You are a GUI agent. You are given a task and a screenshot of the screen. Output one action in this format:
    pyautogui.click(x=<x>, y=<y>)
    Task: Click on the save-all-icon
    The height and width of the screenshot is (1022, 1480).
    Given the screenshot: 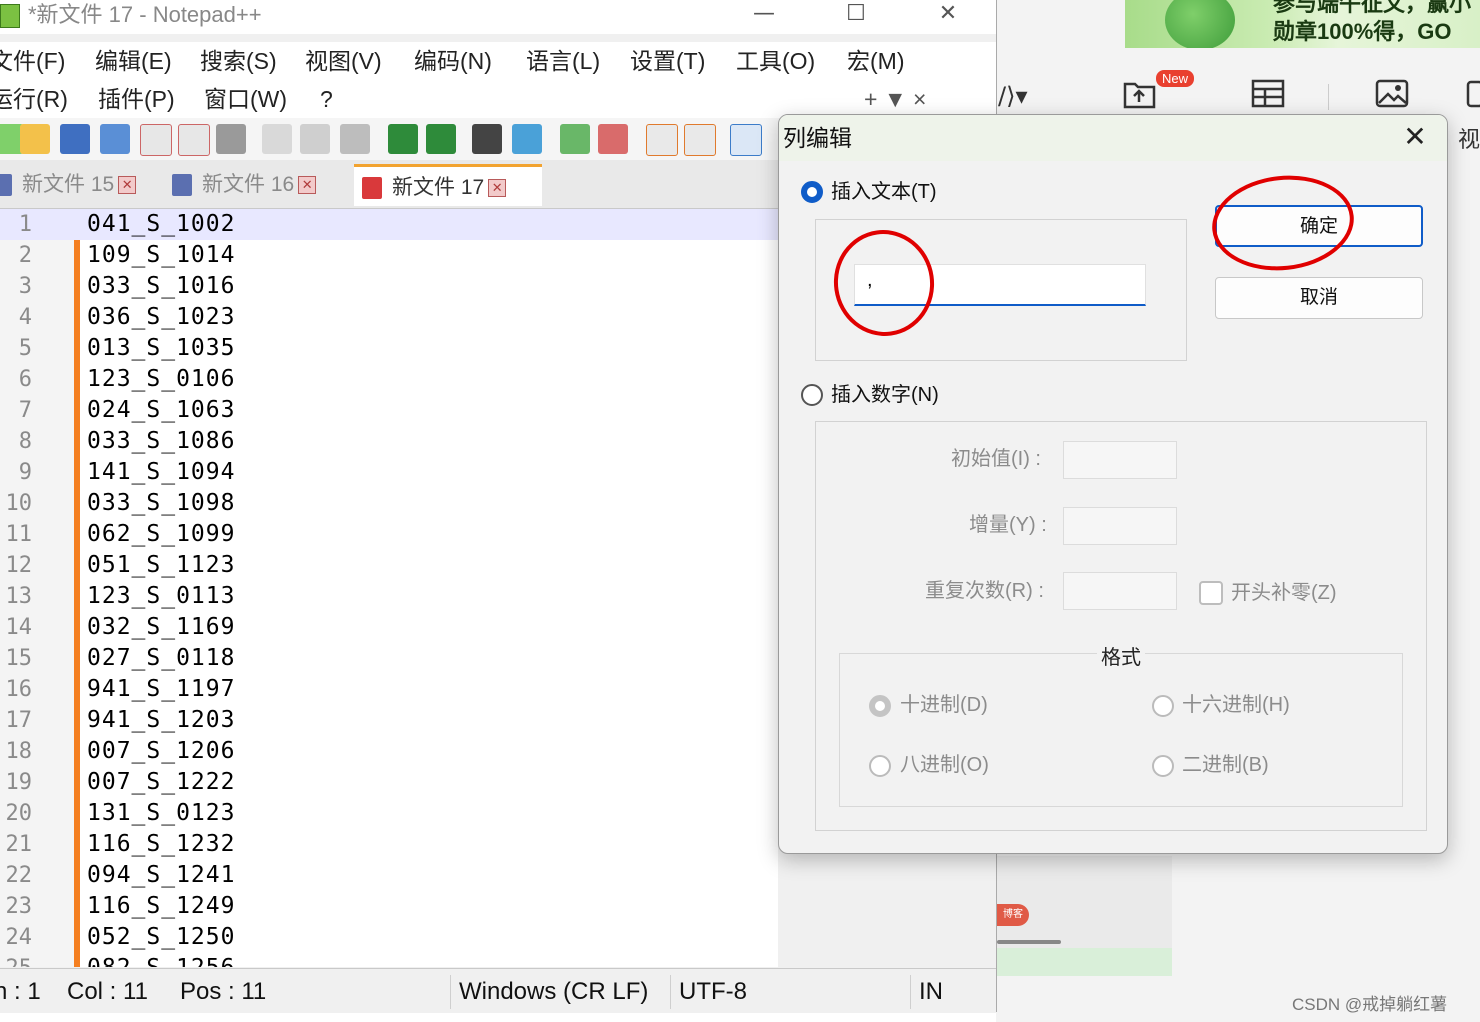 What is the action you would take?
    pyautogui.click(x=115, y=139)
    